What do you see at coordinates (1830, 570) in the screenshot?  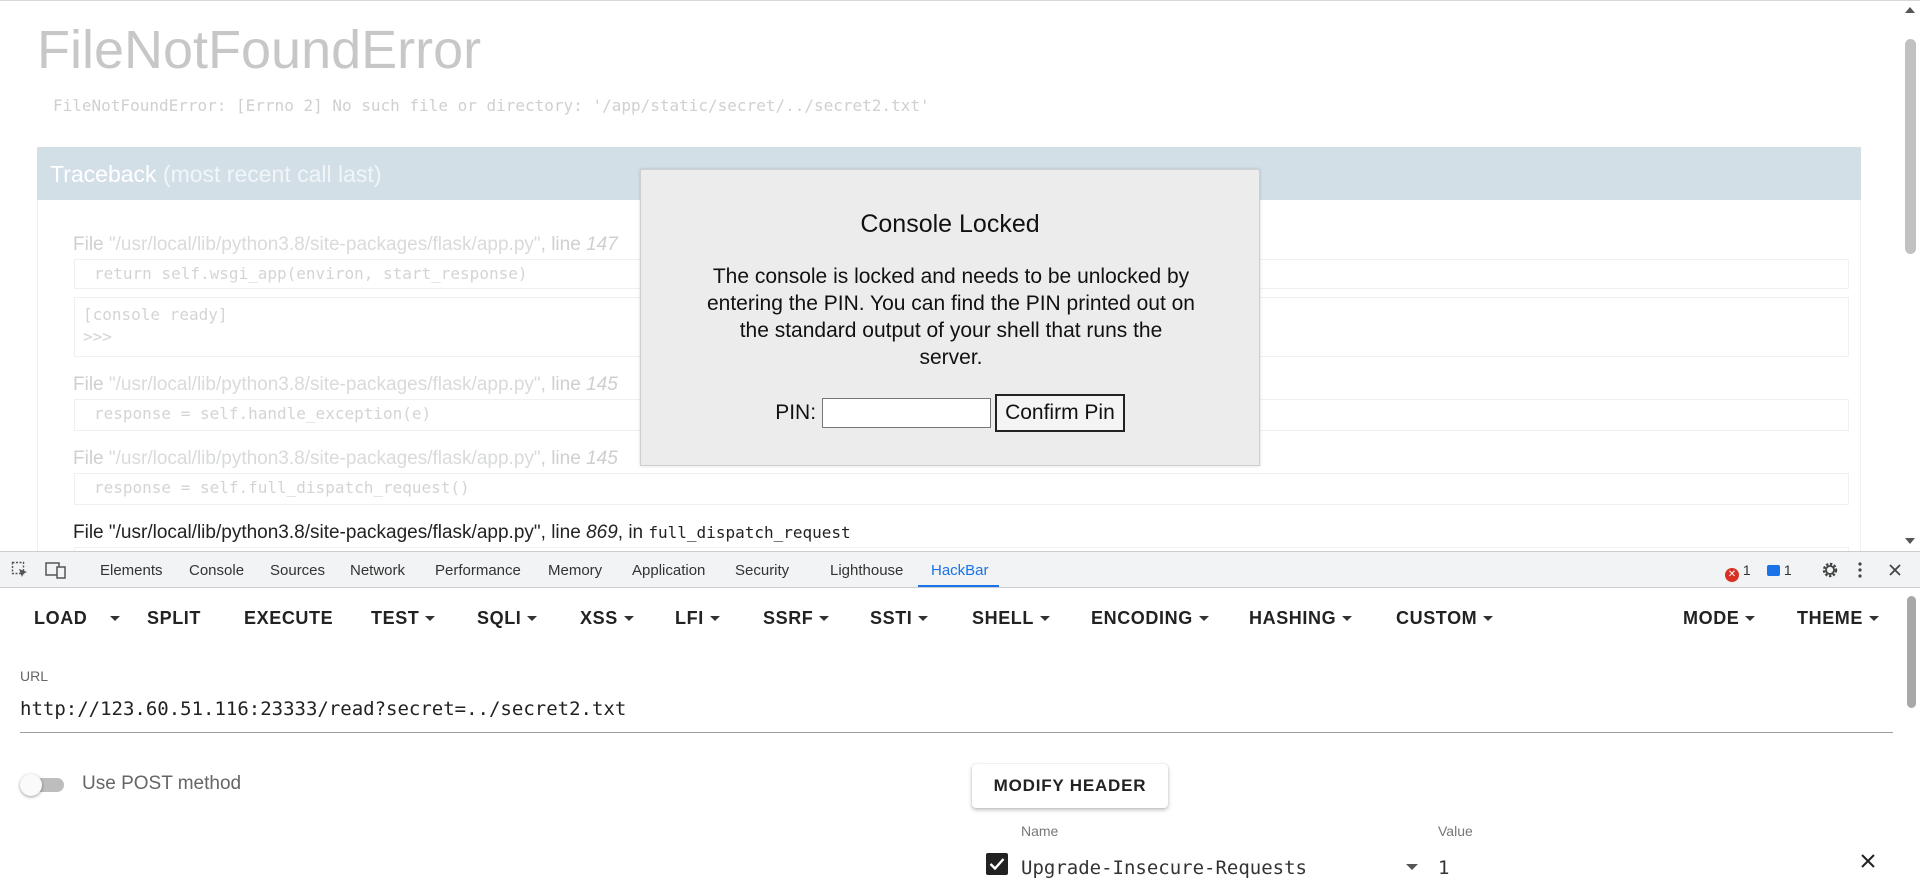 I see `settings-gear-icon` at bounding box center [1830, 570].